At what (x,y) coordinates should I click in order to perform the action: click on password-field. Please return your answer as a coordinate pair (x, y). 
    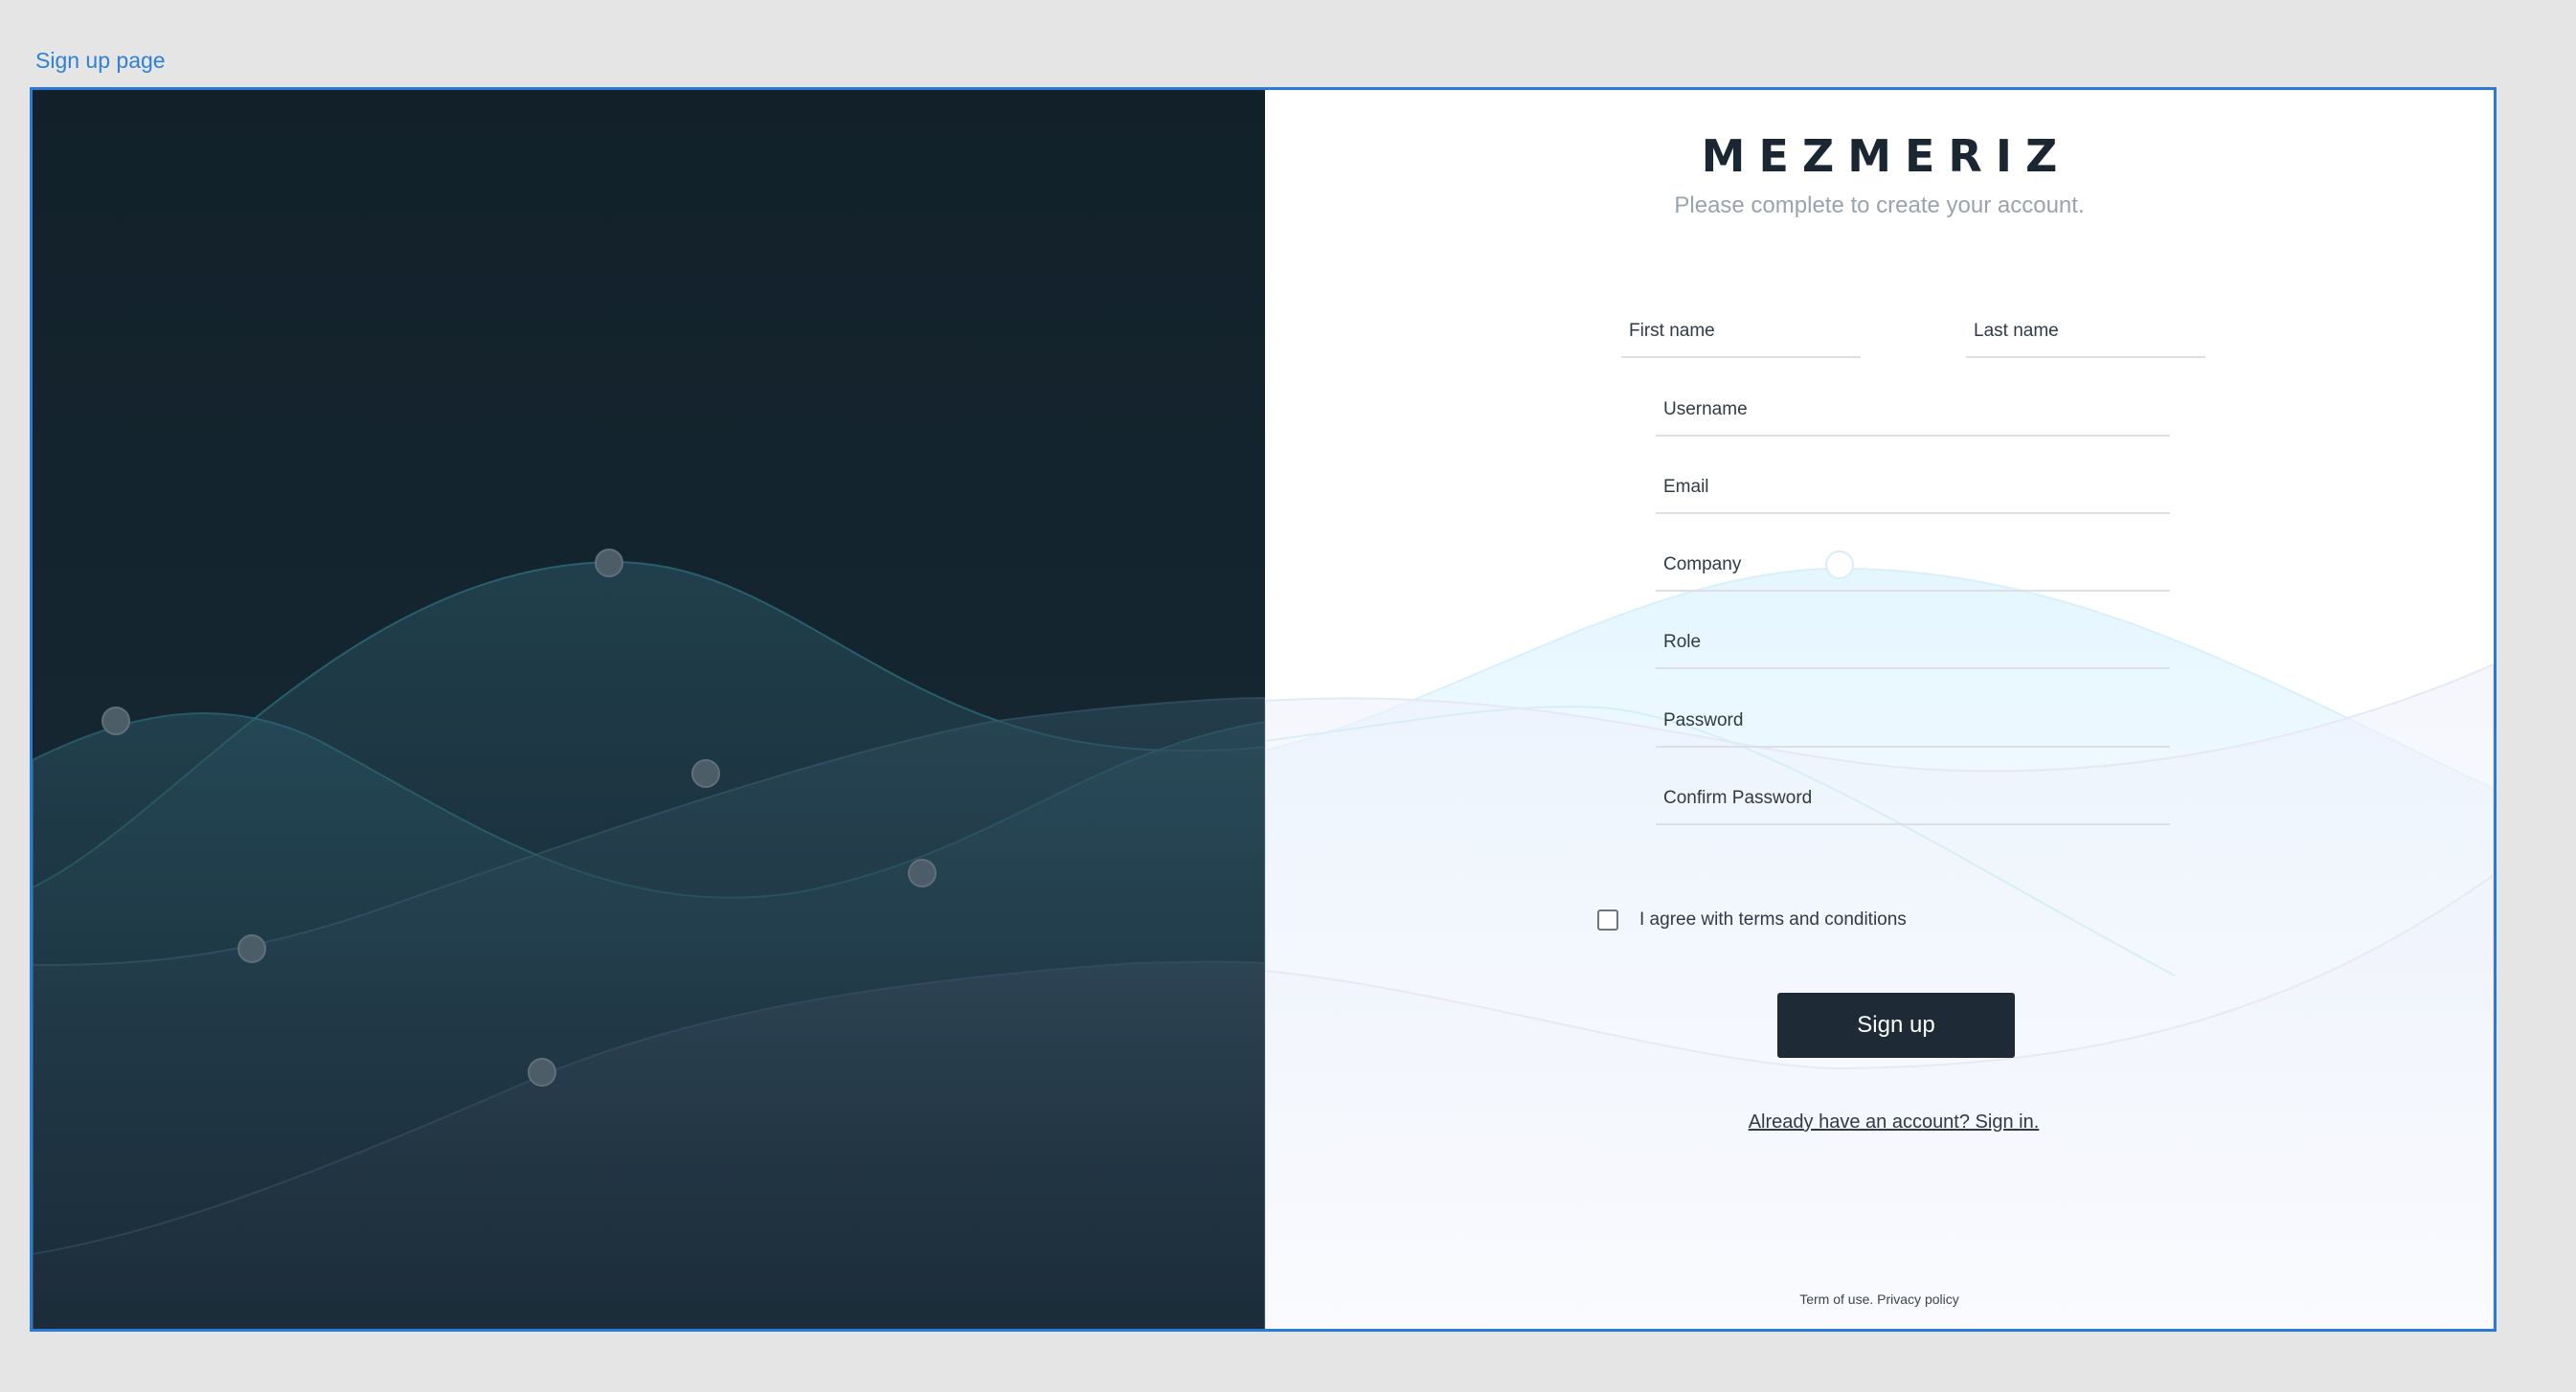
    Looking at the image, I should click on (1913, 721).